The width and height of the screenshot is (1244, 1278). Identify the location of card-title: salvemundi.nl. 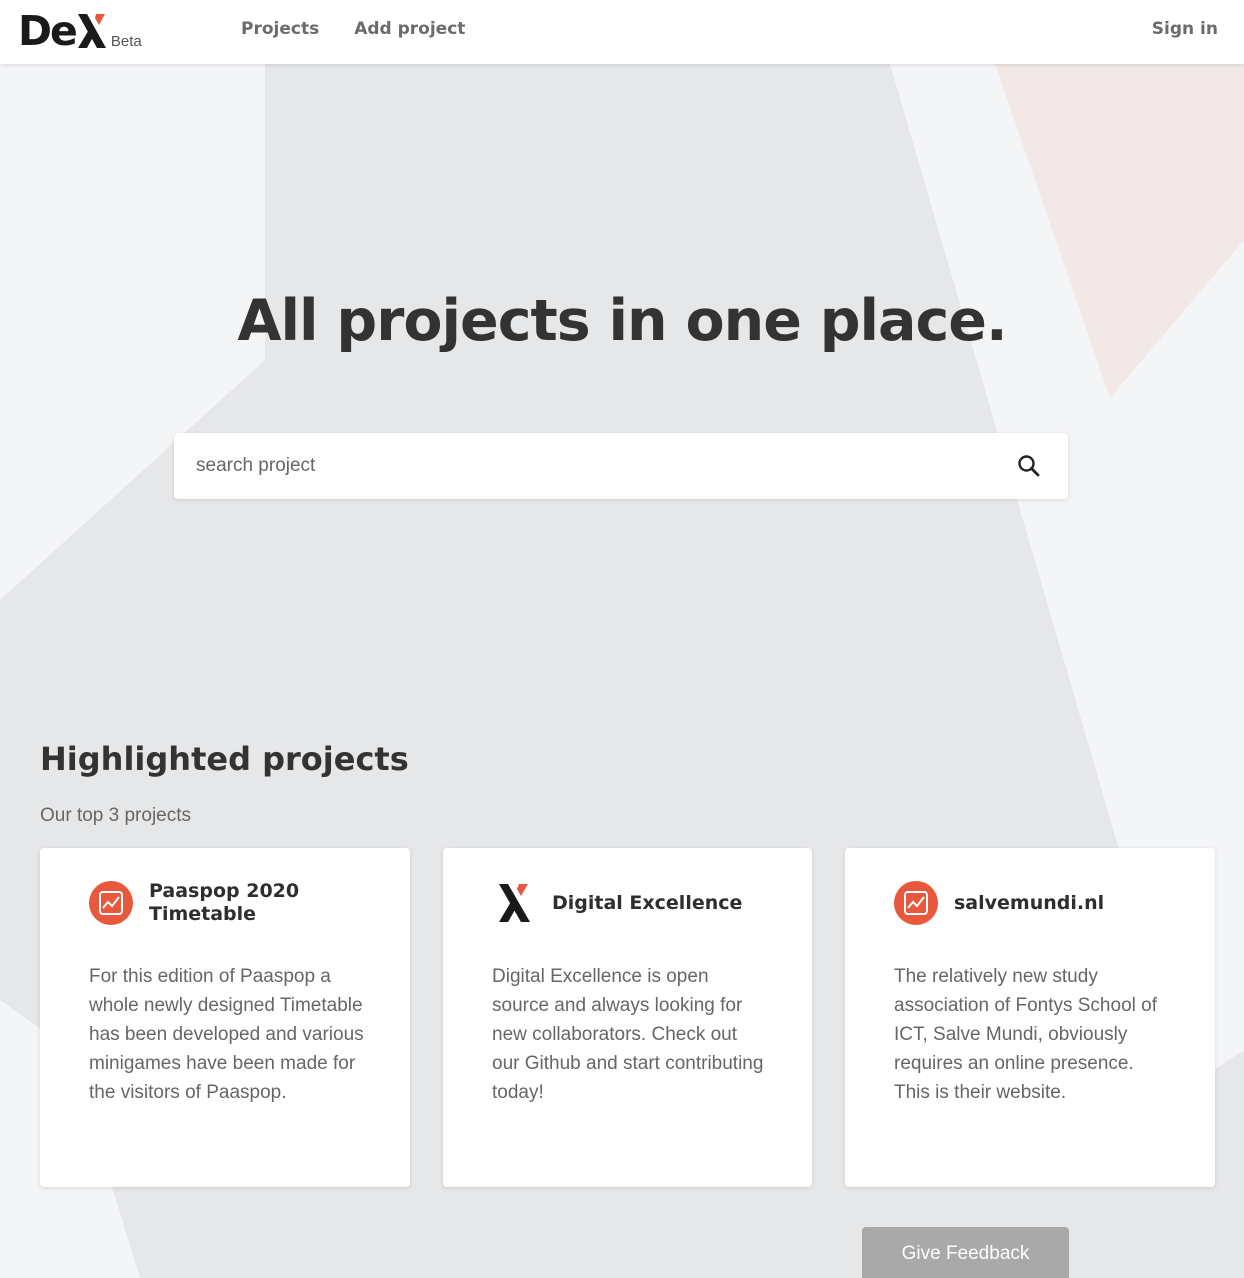
(1029, 902).